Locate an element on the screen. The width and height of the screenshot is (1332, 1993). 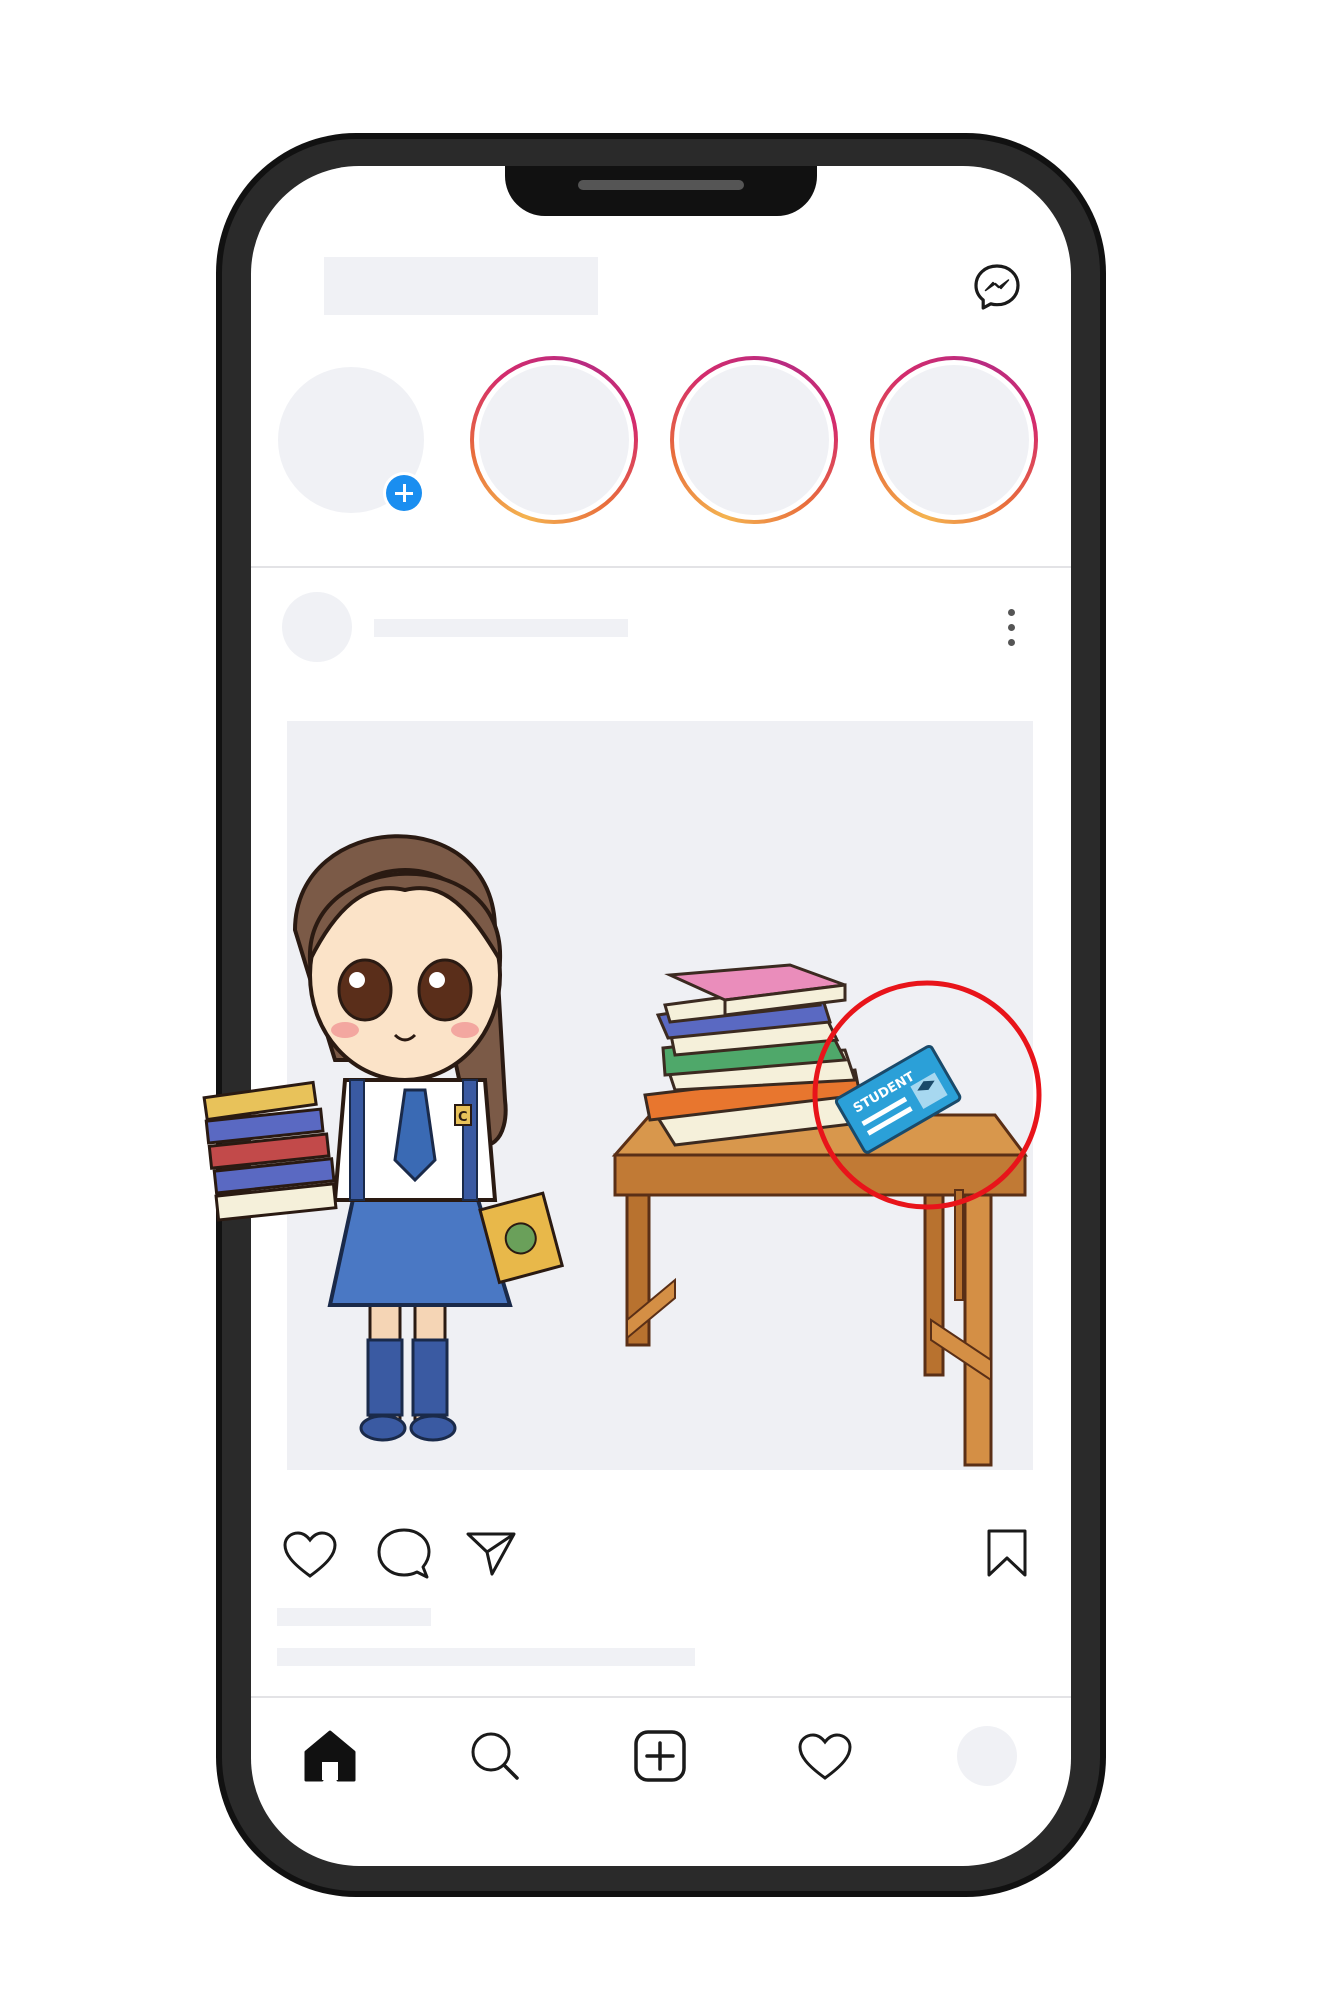
phone-speaker is located at coordinates (661, 185).